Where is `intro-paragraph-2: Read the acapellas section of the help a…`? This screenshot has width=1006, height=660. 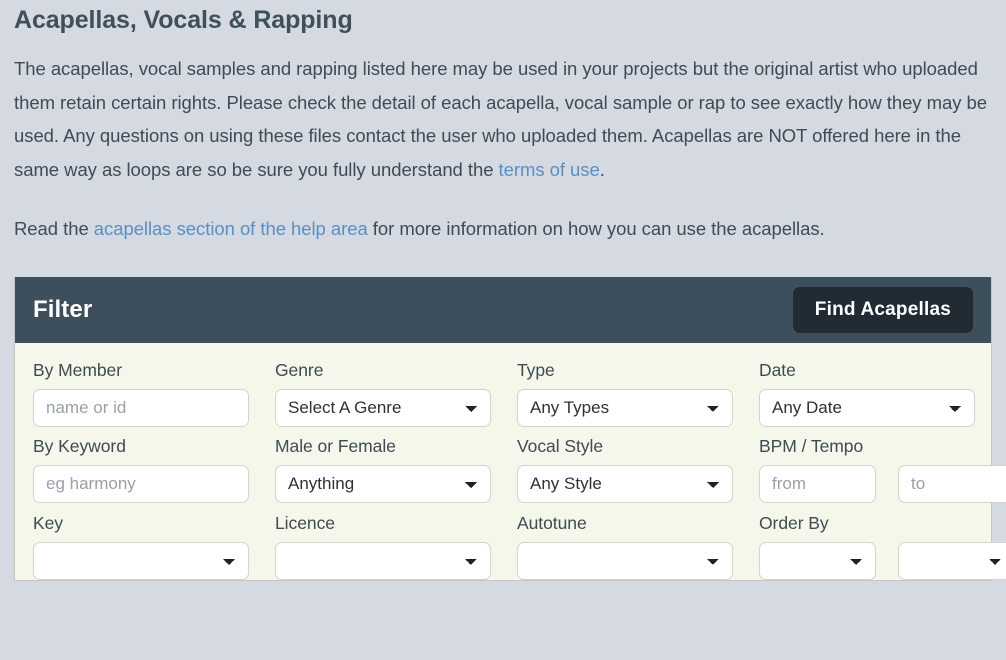
intro-paragraph-2: Read the acapellas section of the help a… is located at coordinates (503, 229).